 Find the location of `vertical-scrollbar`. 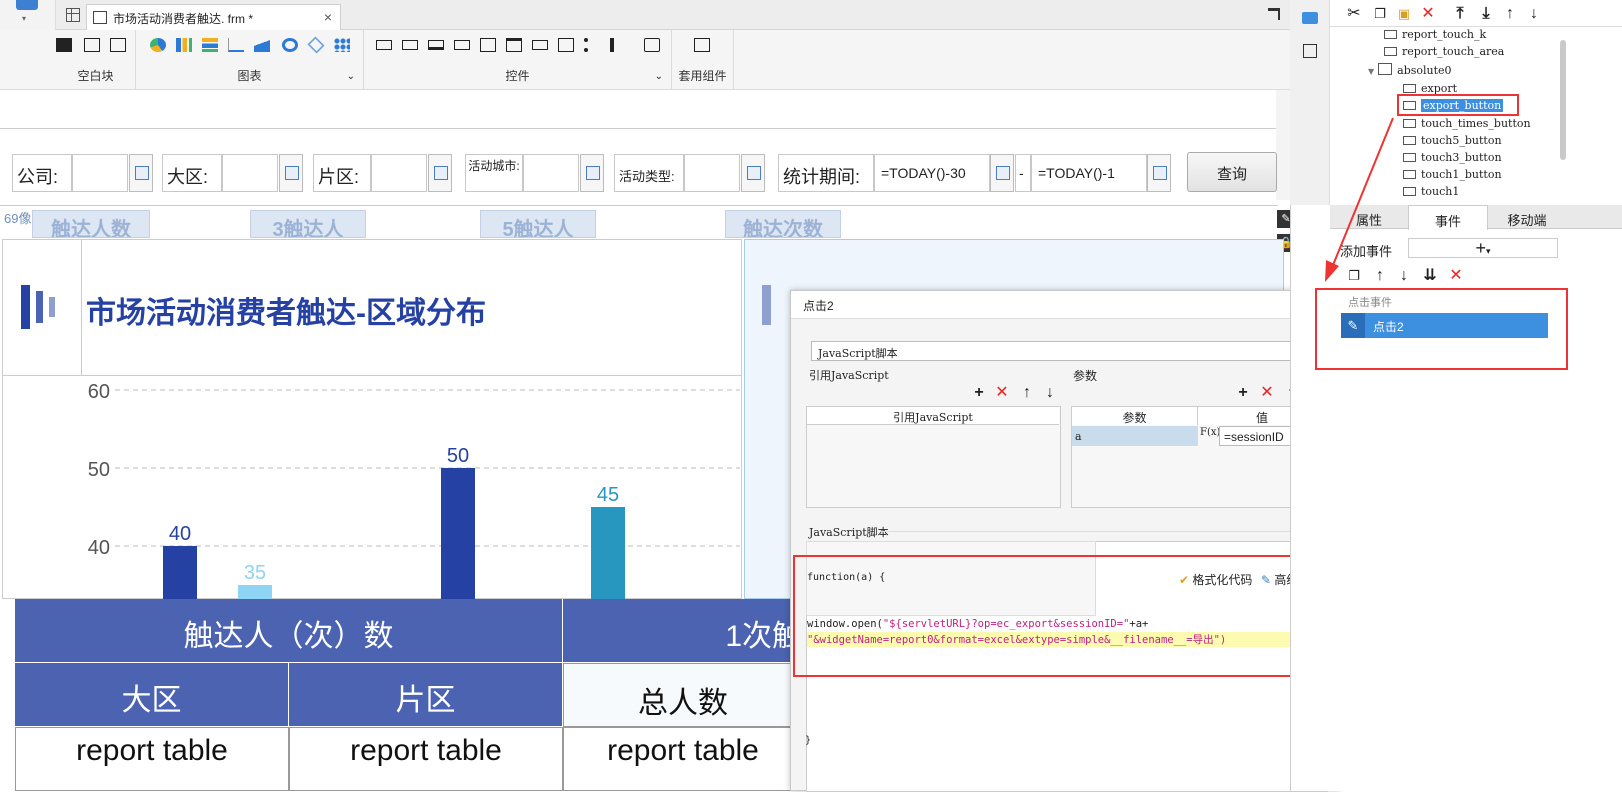

vertical-scrollbar is located at coordinates (1283, 145).